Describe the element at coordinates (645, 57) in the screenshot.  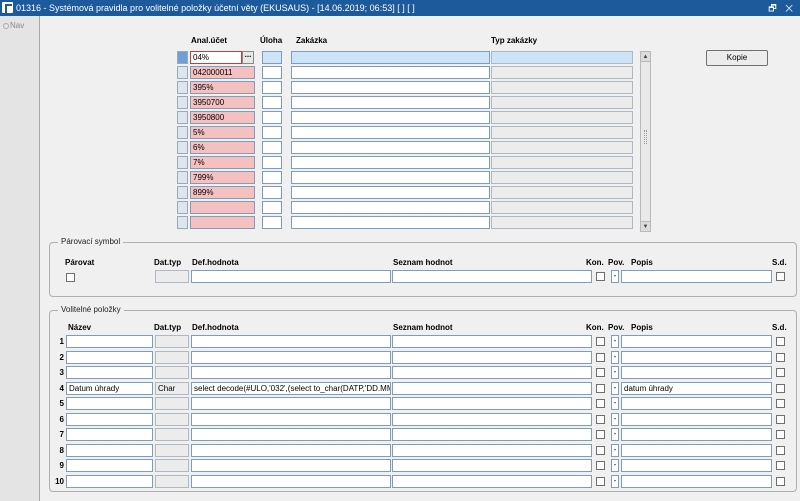
I see `scroll-up-icon: ▲` at that location.